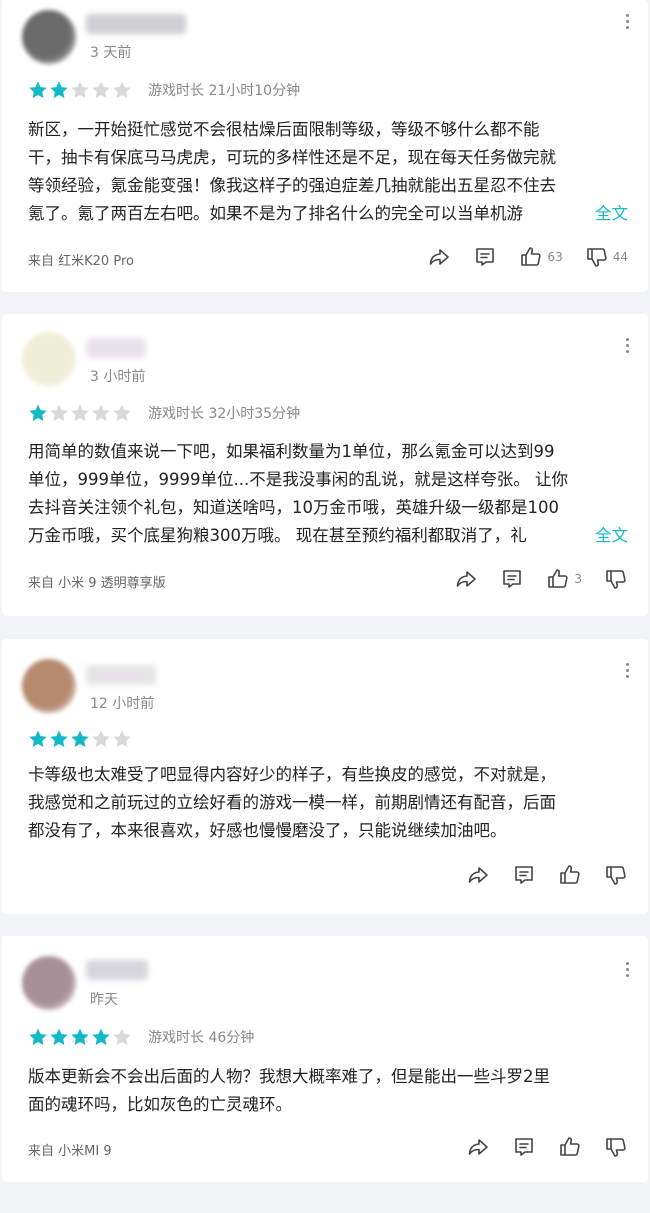 The width and height of the screenshot is (650, 1213). Describe the element at coordinates (160, 1104) in the screenshot. I see `review-text-line: 面的魂环吗，比如灰色的亡灵魂环。` at that location.